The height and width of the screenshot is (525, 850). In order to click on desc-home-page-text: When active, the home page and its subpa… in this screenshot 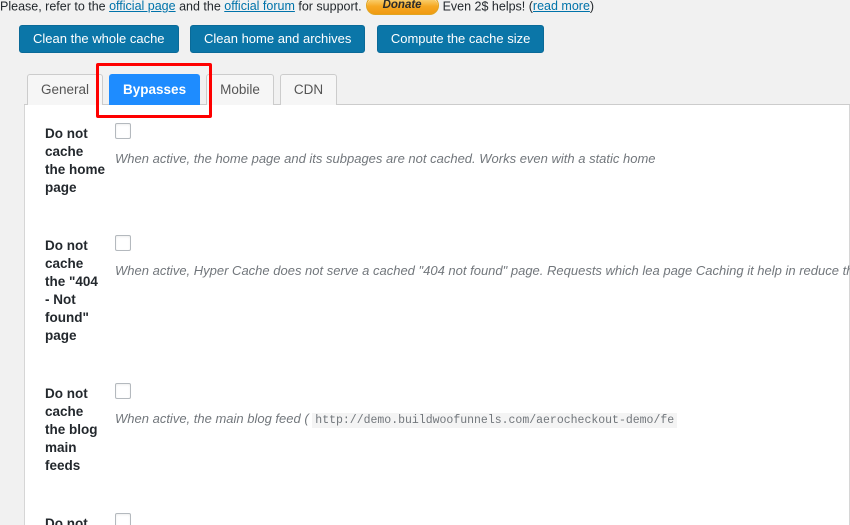, I will do `click(385, 158)`.